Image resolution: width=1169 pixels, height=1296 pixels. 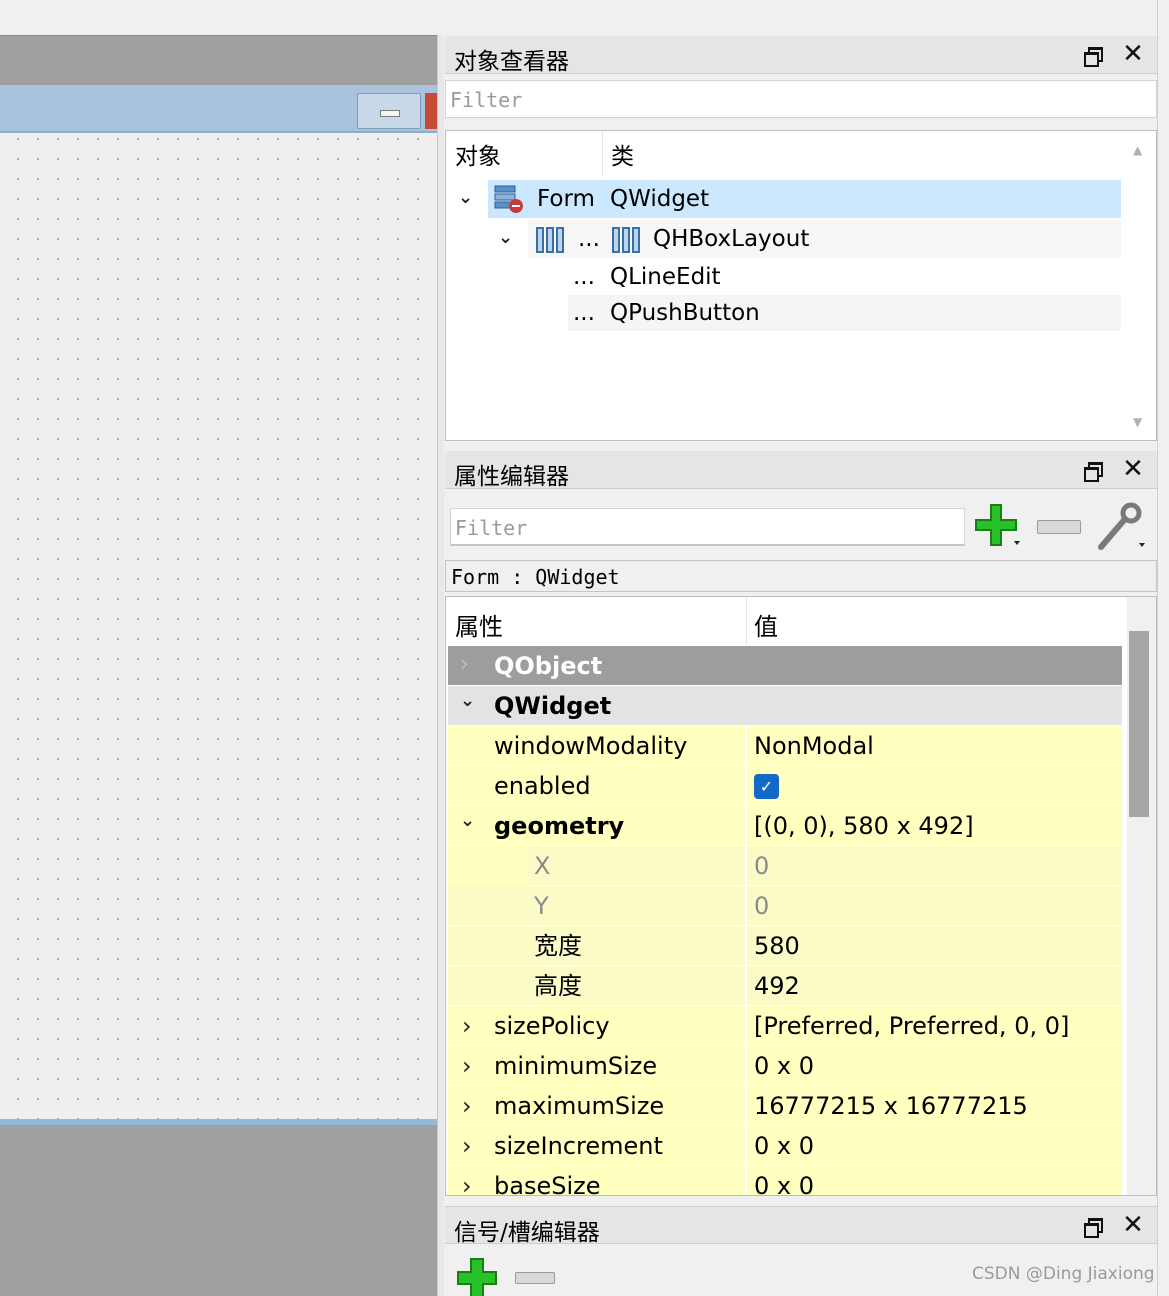 I want to click on current-object-label: Form : QWidget, so click(x=801, y=576).